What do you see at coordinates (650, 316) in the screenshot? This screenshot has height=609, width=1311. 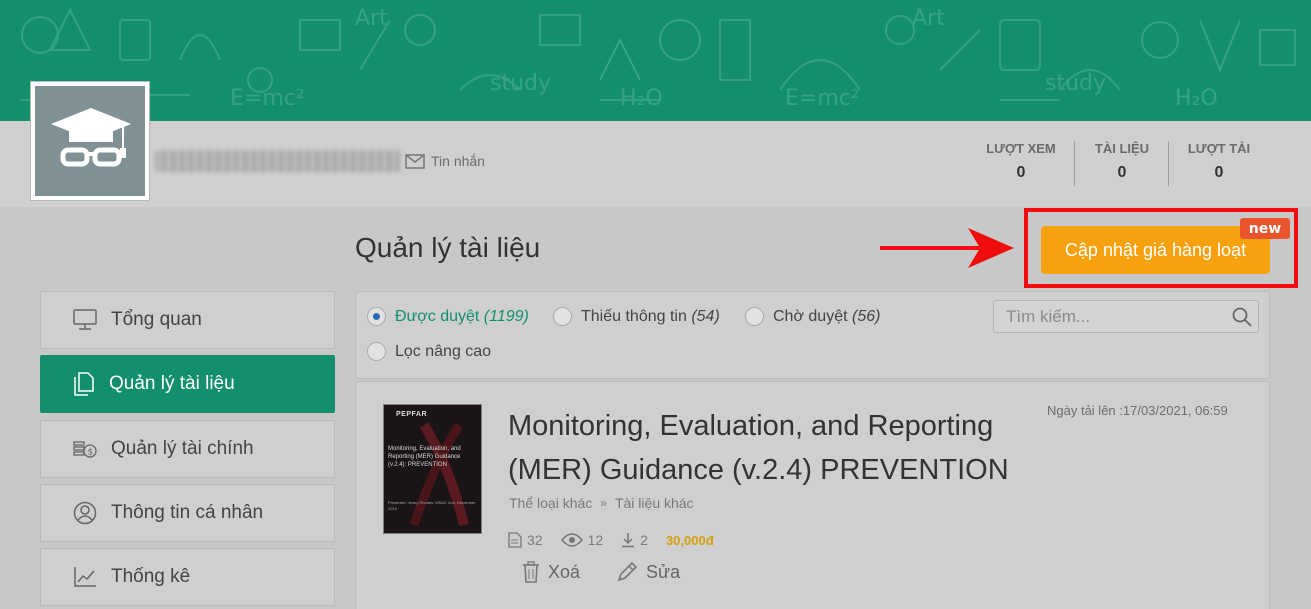 I see `filter-missing-label: Thiếu thông tin (54)` at bounding box center [650, 316].